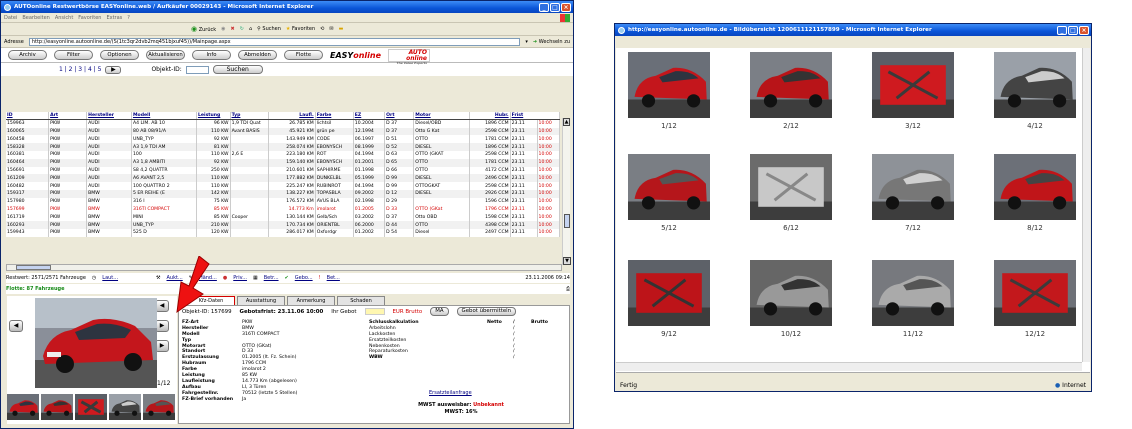 Image resolution: width=1132 pixels, height=429 pixels. I want to click on optionen-button: Optionen, so click(119, 55).